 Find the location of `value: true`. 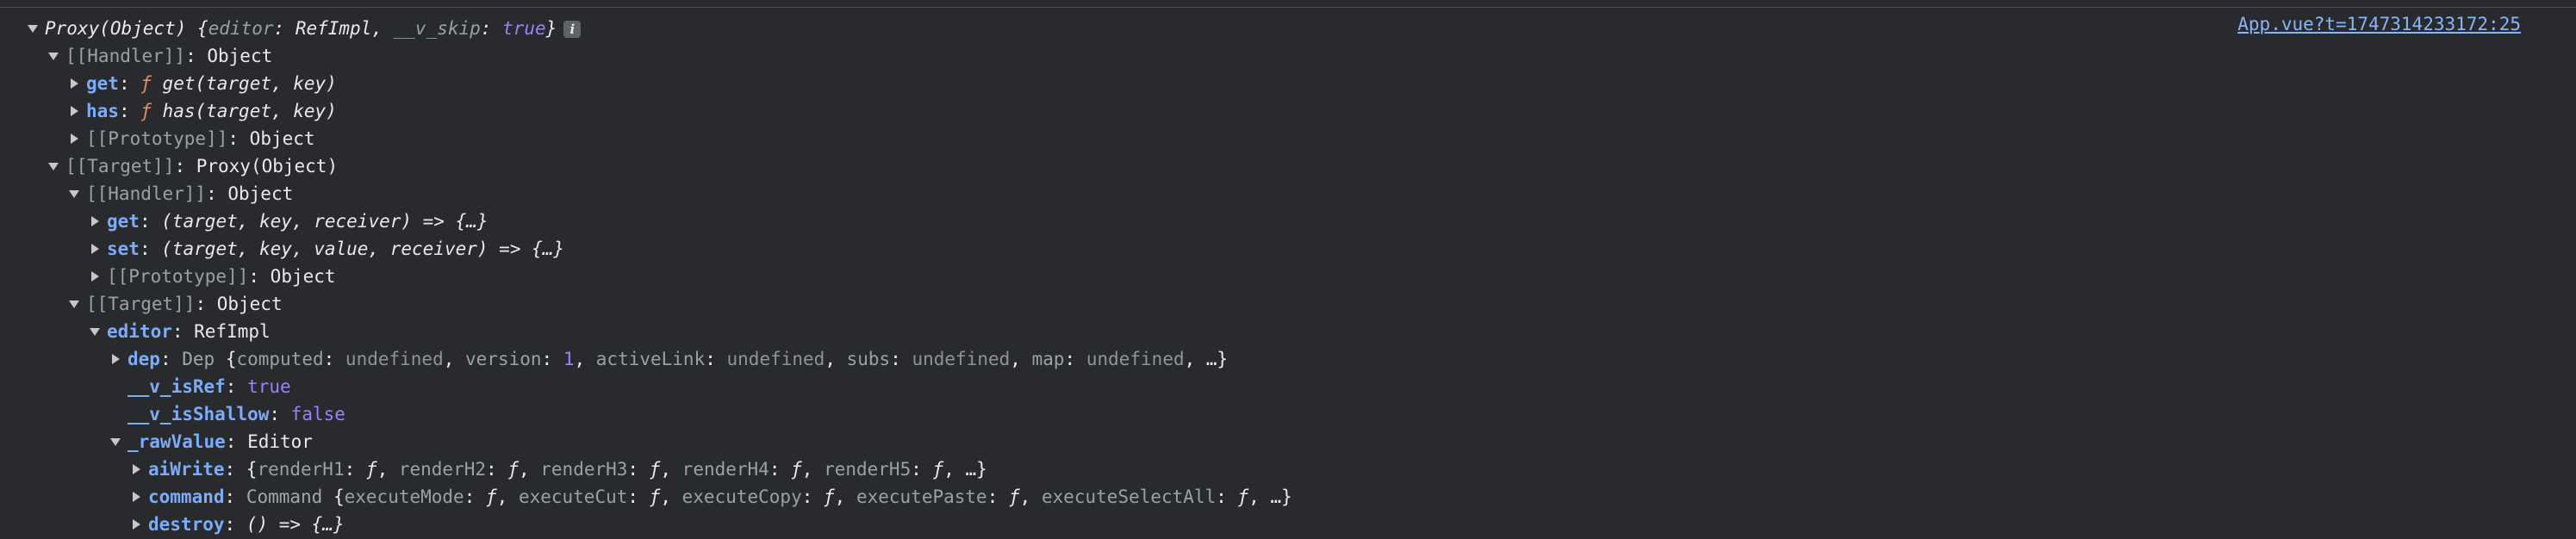

value: true is located at coordinates (269, 386).